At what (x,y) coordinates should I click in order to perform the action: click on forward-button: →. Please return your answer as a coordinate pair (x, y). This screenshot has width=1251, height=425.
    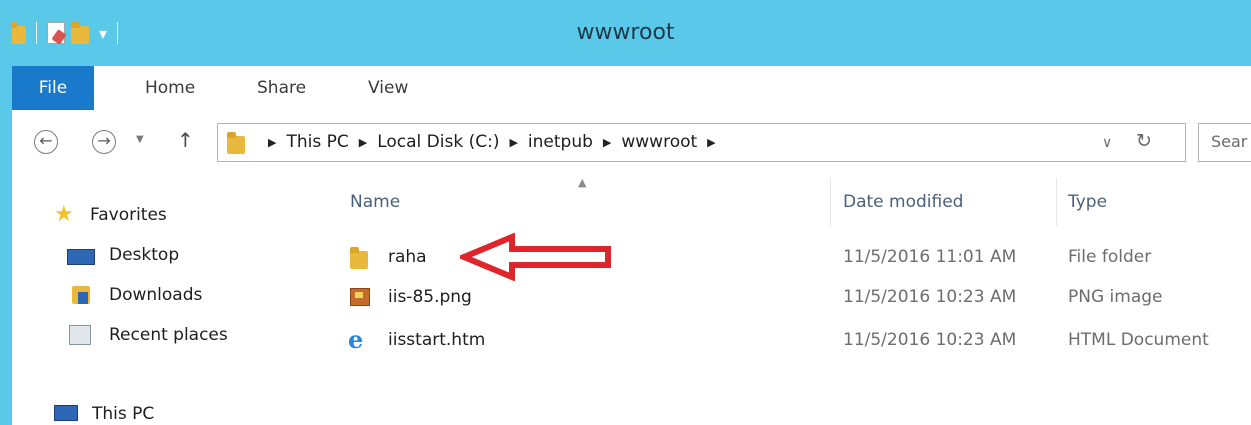
    Looking at the image, I should click on (104, 142).